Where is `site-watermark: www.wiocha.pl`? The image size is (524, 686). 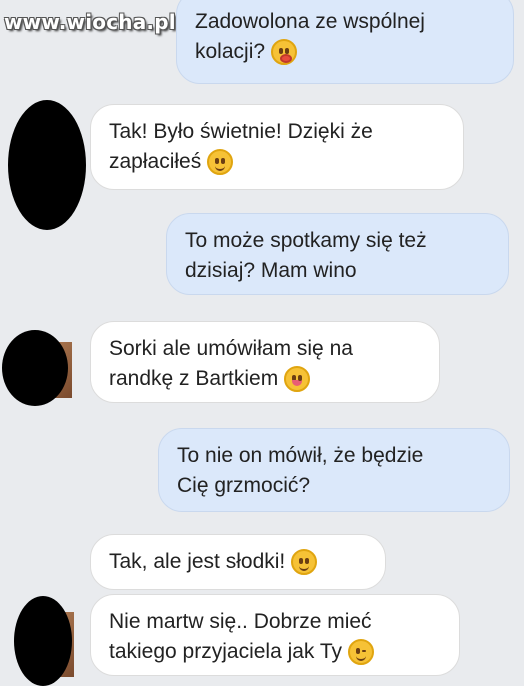 site-watermark: www.wiocha.pl is located at coordinates (90, 22).